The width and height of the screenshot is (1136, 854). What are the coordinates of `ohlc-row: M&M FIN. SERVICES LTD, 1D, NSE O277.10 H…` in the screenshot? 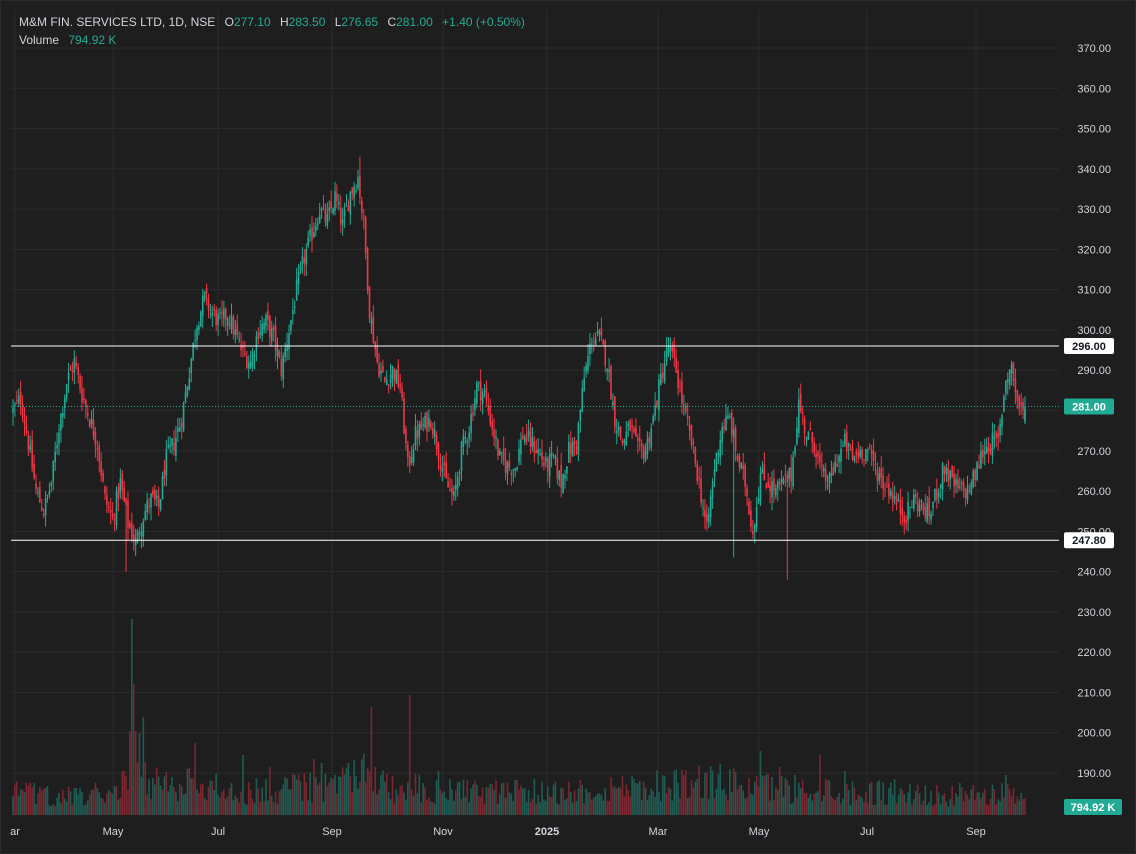 It's located at (272, 22).